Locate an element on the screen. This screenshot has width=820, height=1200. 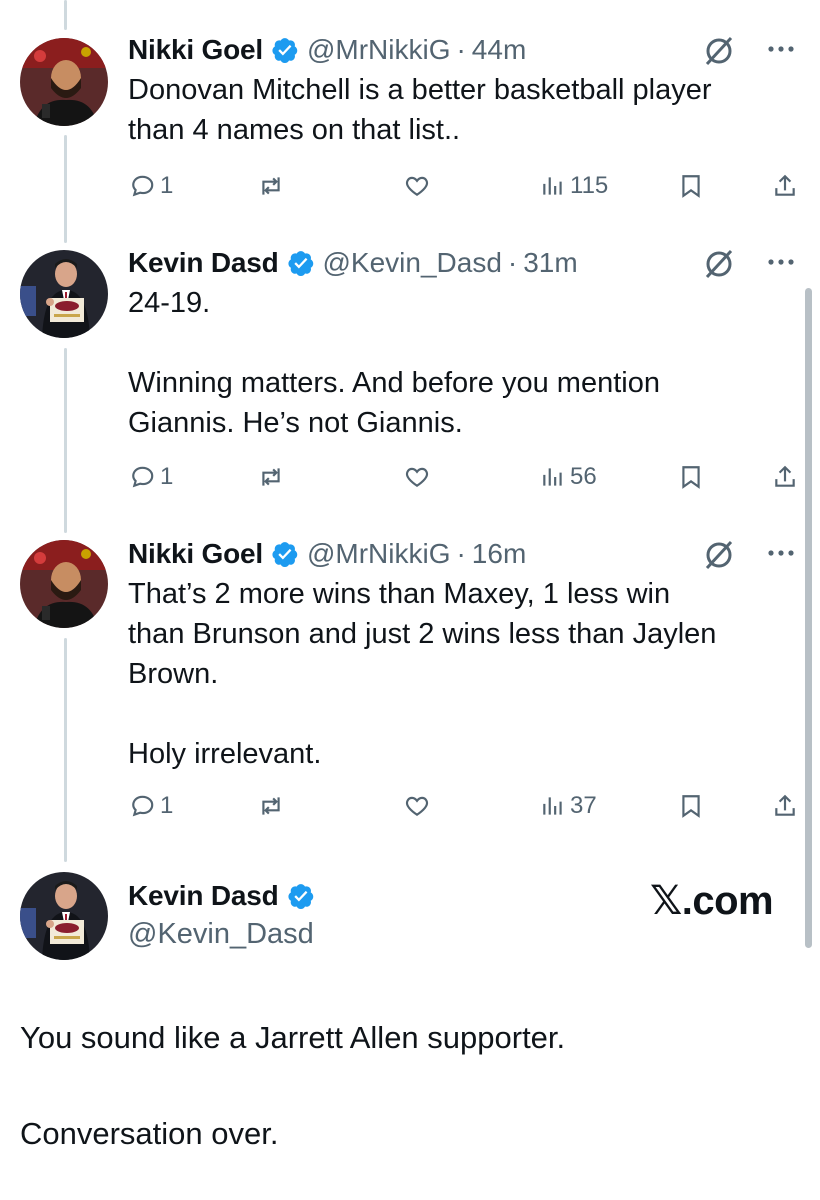
timestamp: 16m is located at coordinates (499, 554).